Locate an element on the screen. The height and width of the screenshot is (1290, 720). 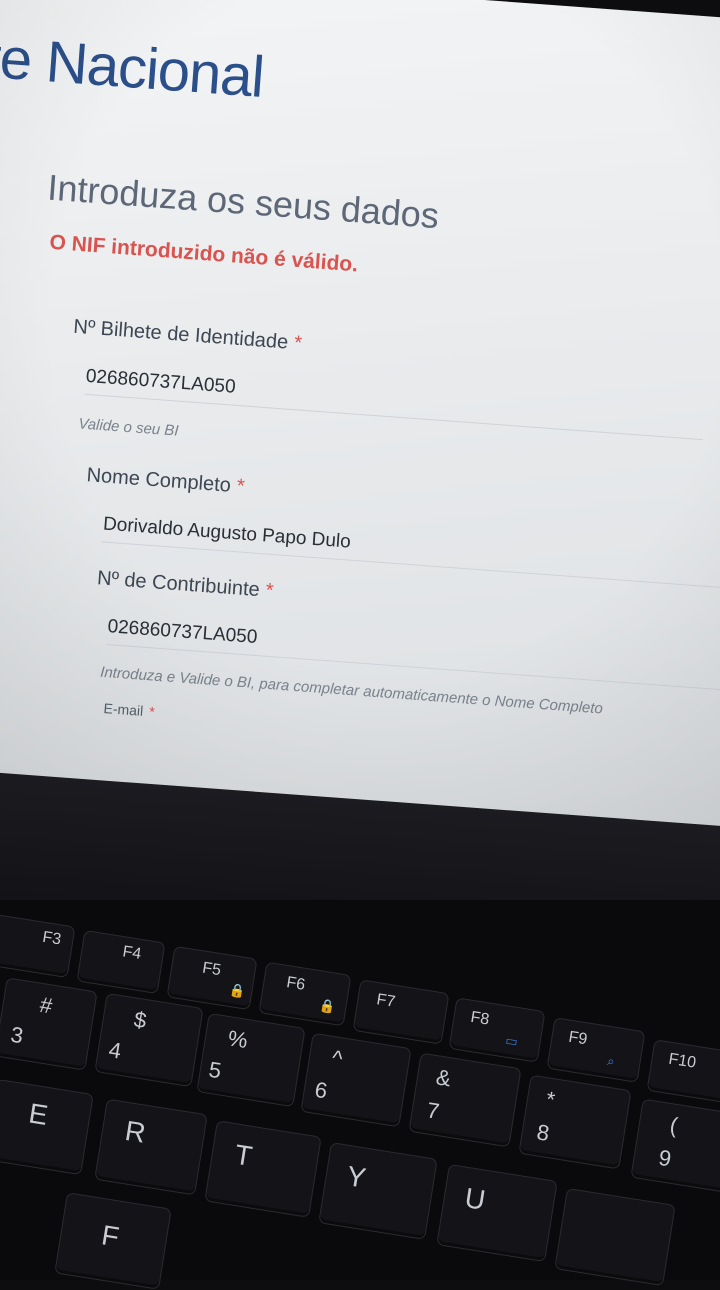
full-name-label: Nome Completo * is located at coordinates (165, 481).